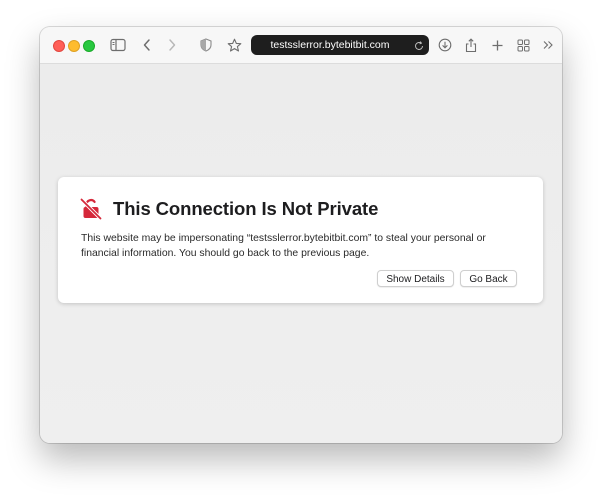 This screenshot has width=602, height=497. Describe the element at coordinates (246, 208) in the screenshot. I see `warning-title: This Connection Is Not Private` at that location.